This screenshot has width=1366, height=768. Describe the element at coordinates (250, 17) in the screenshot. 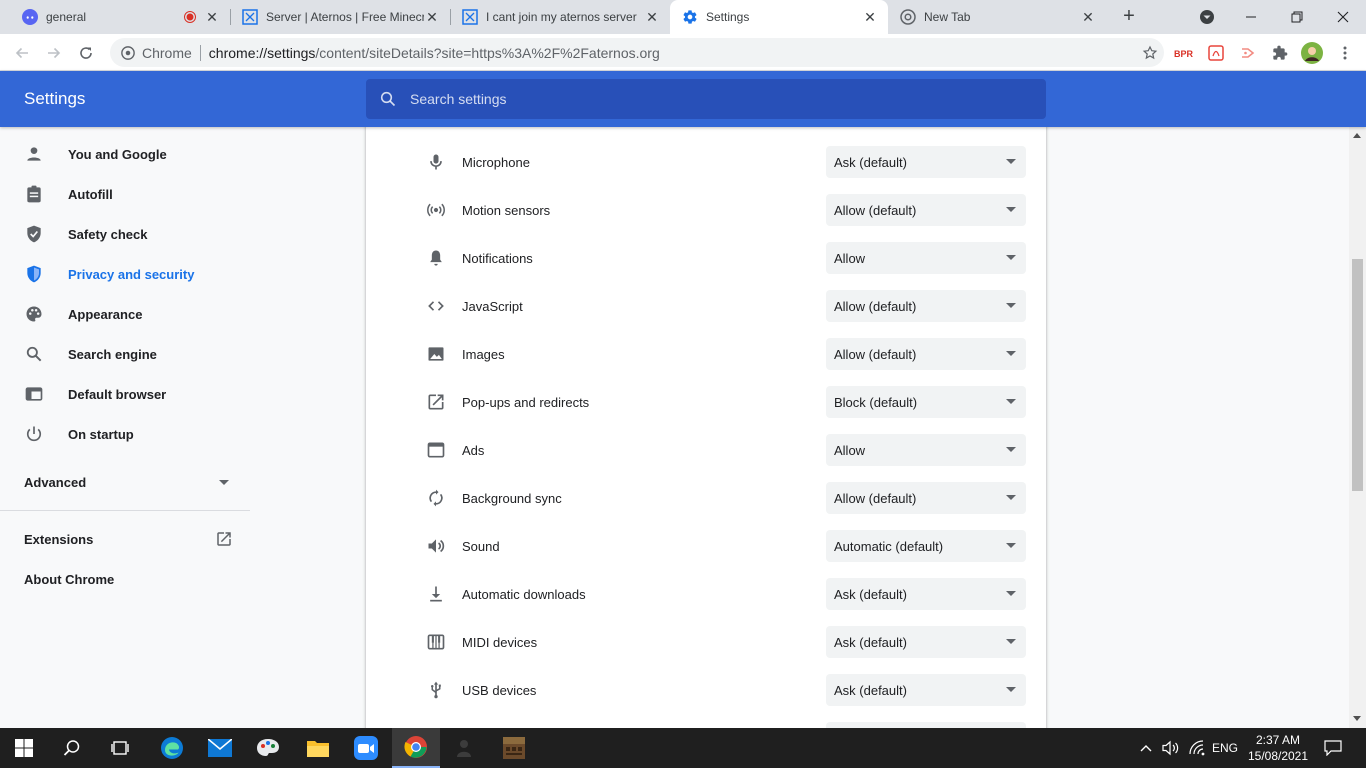

I see `aternos-icon` at that location.